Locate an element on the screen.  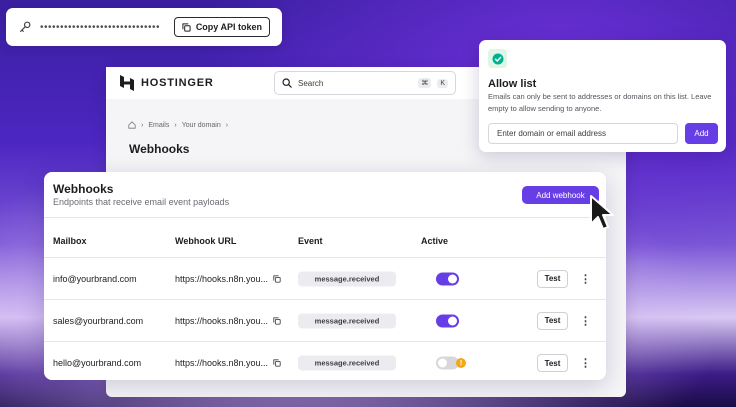
domain-email-input is located at coordinates (583, 133).